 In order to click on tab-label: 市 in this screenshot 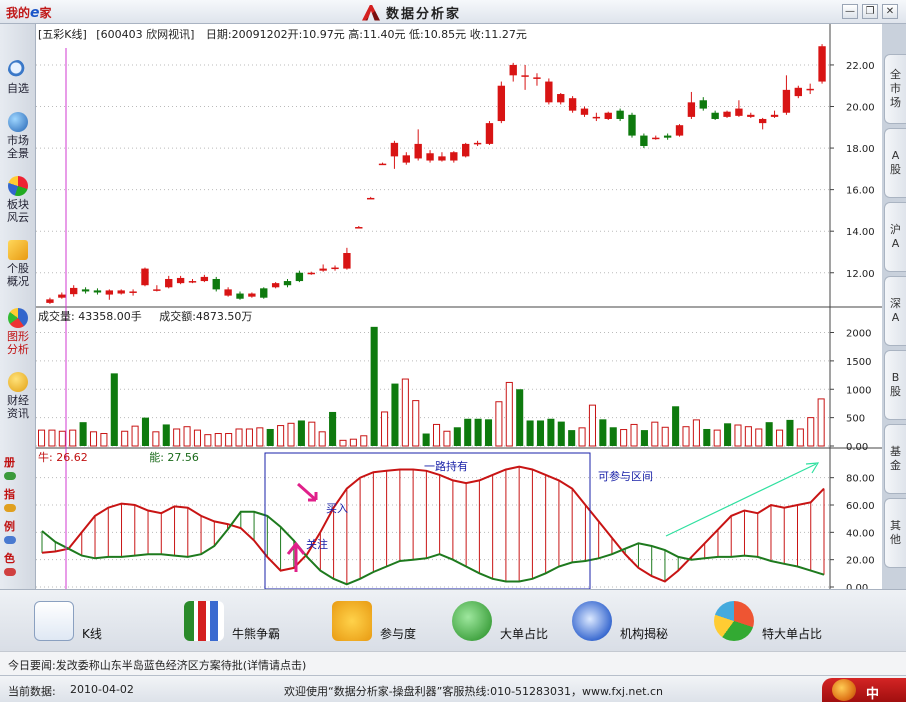, I will do `click(895, 88)`.